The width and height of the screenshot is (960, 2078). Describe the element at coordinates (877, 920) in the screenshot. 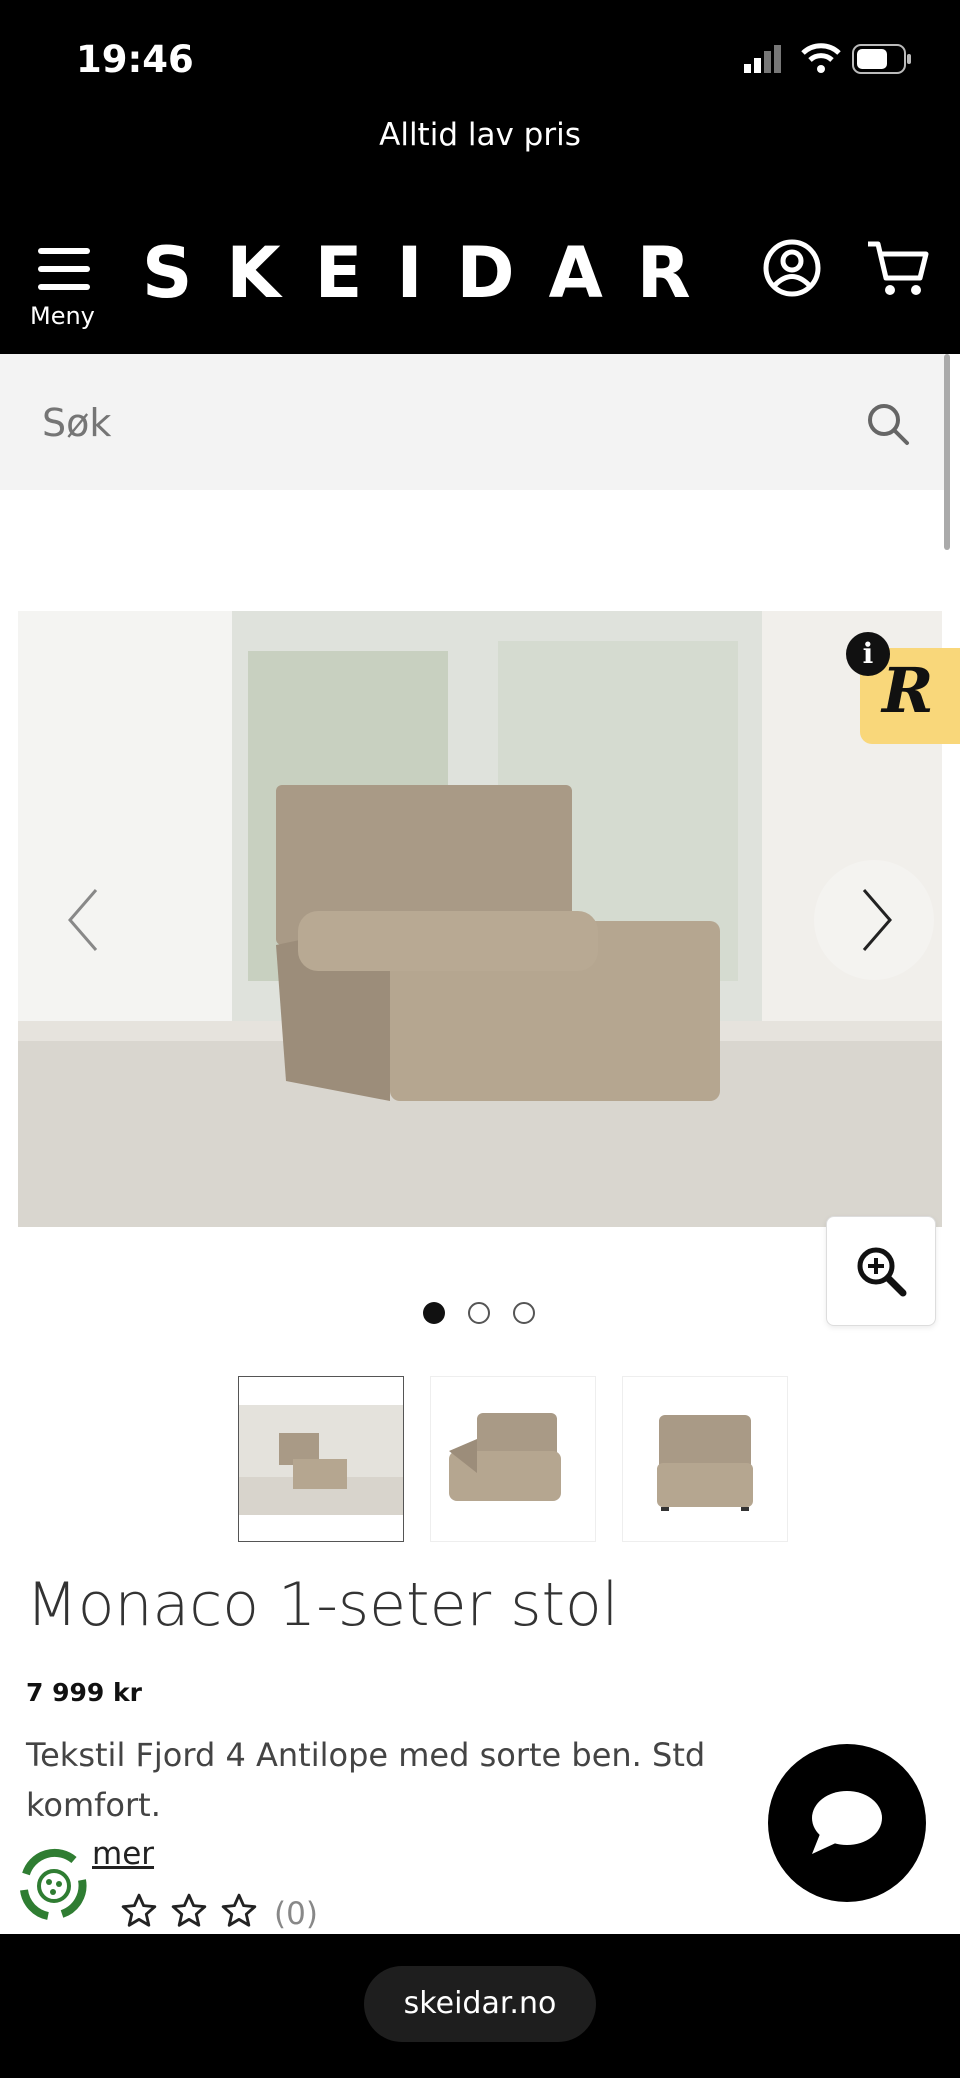

I see `chevron-right-icon` at that location.